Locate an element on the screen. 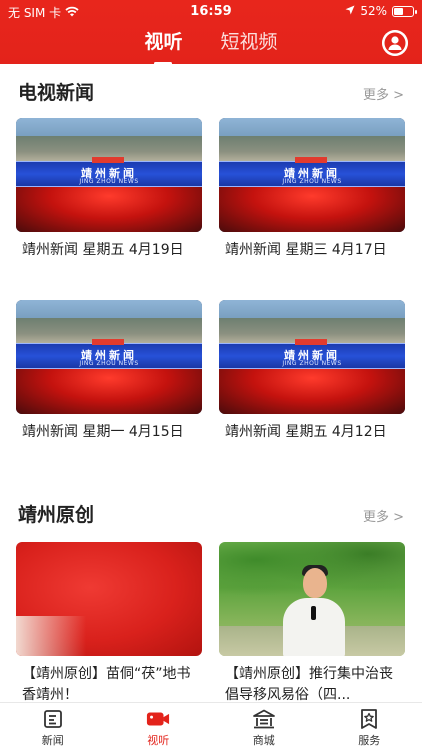 The image size is (422, 750). video-title: 靖州新闻 星期五 4月12日 is located at coordinates (306, 432).